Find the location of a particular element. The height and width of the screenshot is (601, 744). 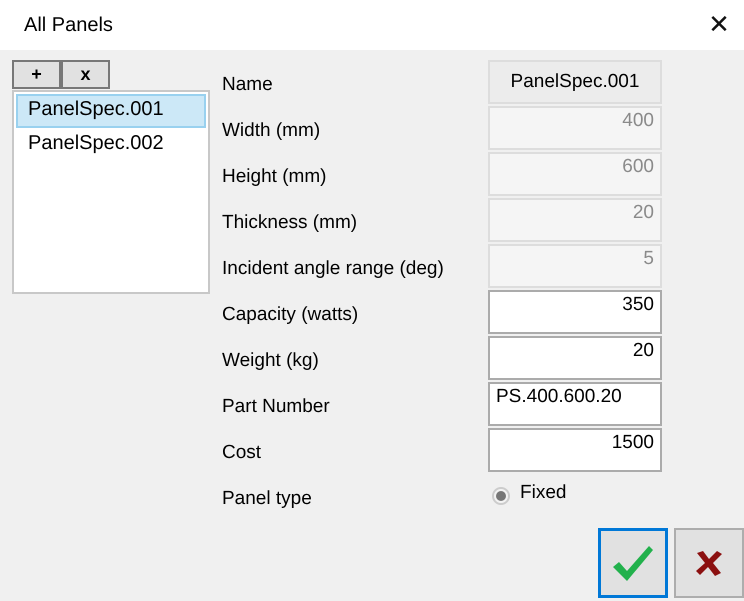

ok-button is located at coordinates (633, 563).